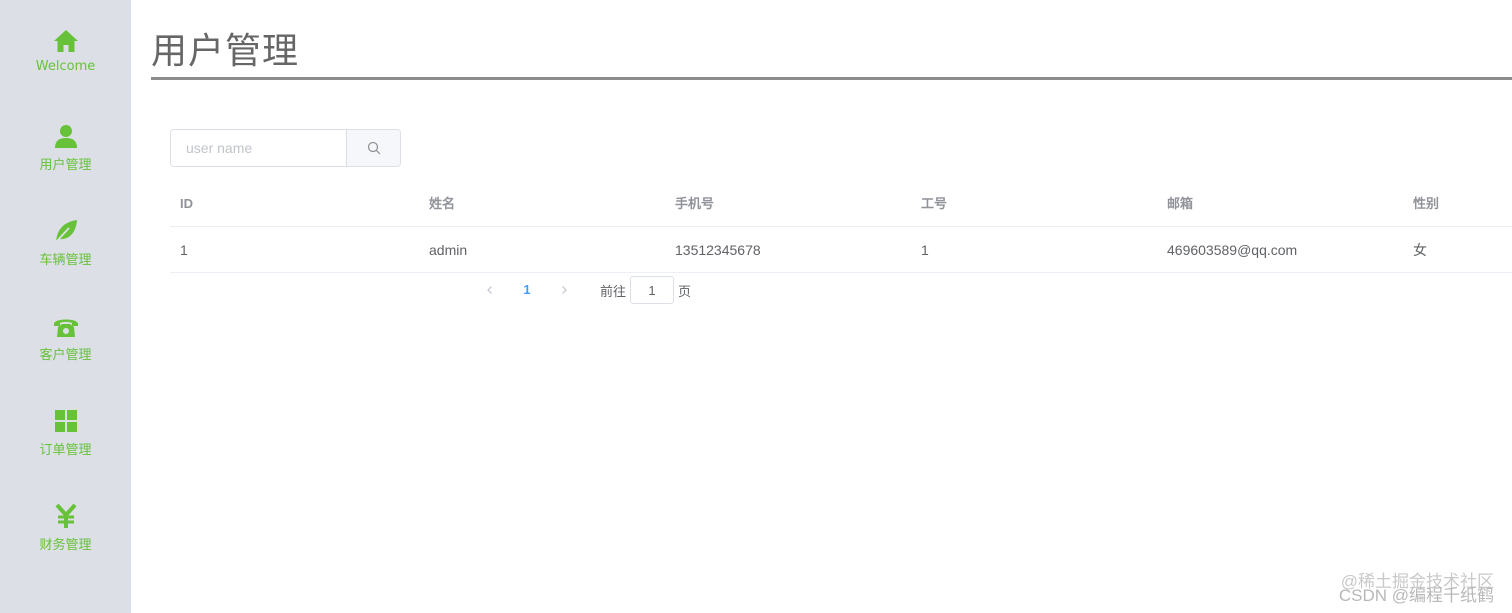  I want to click on chevron-left-icon, so click(489, 290).